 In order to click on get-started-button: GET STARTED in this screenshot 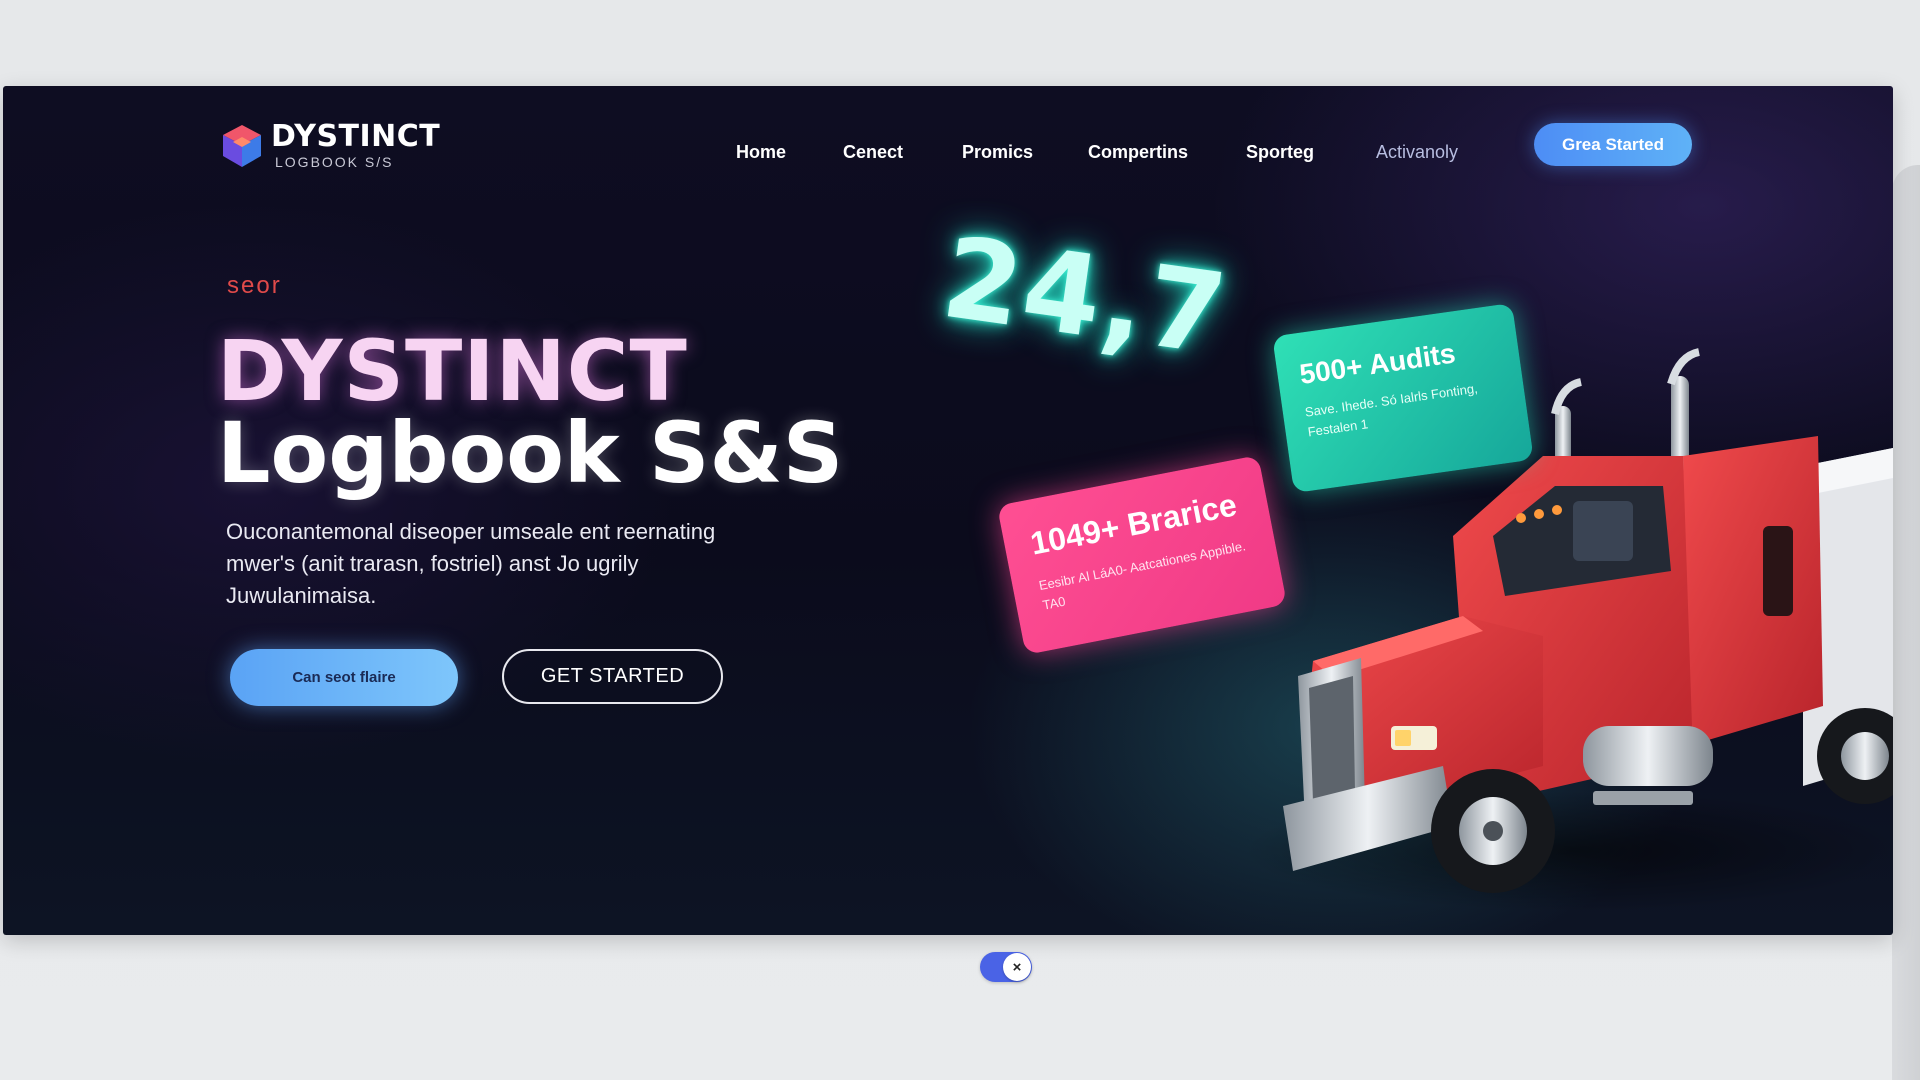, I will do `click(612, 676)`.